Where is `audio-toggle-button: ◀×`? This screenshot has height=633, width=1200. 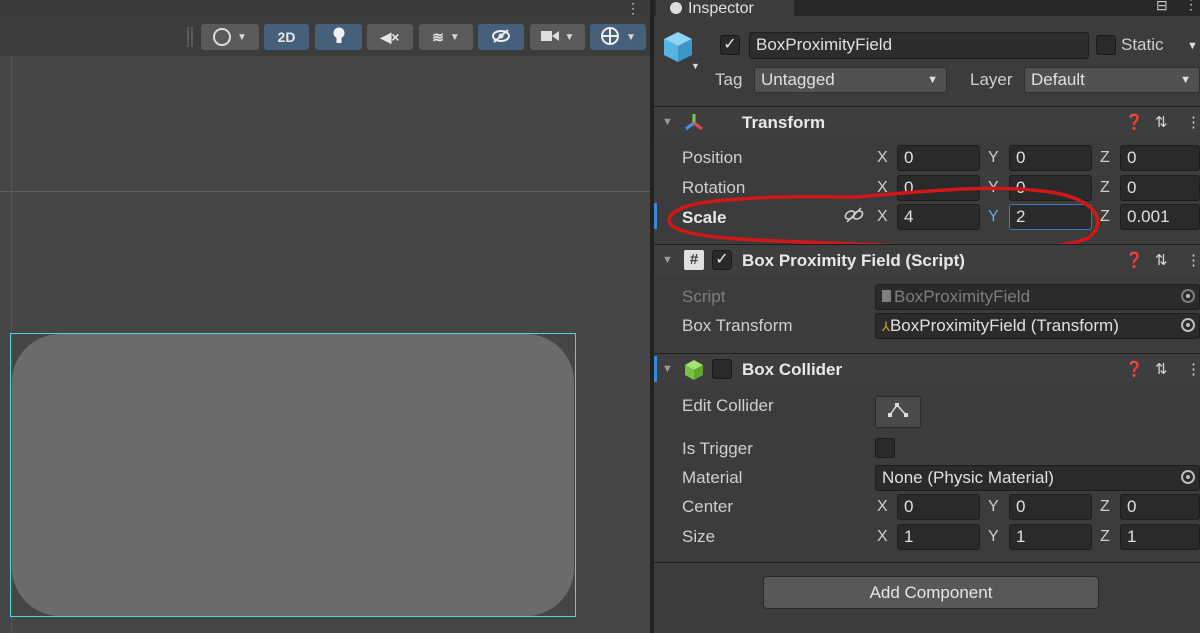
audio-toggle-button: ◀× is located at coordinates (390, 37).